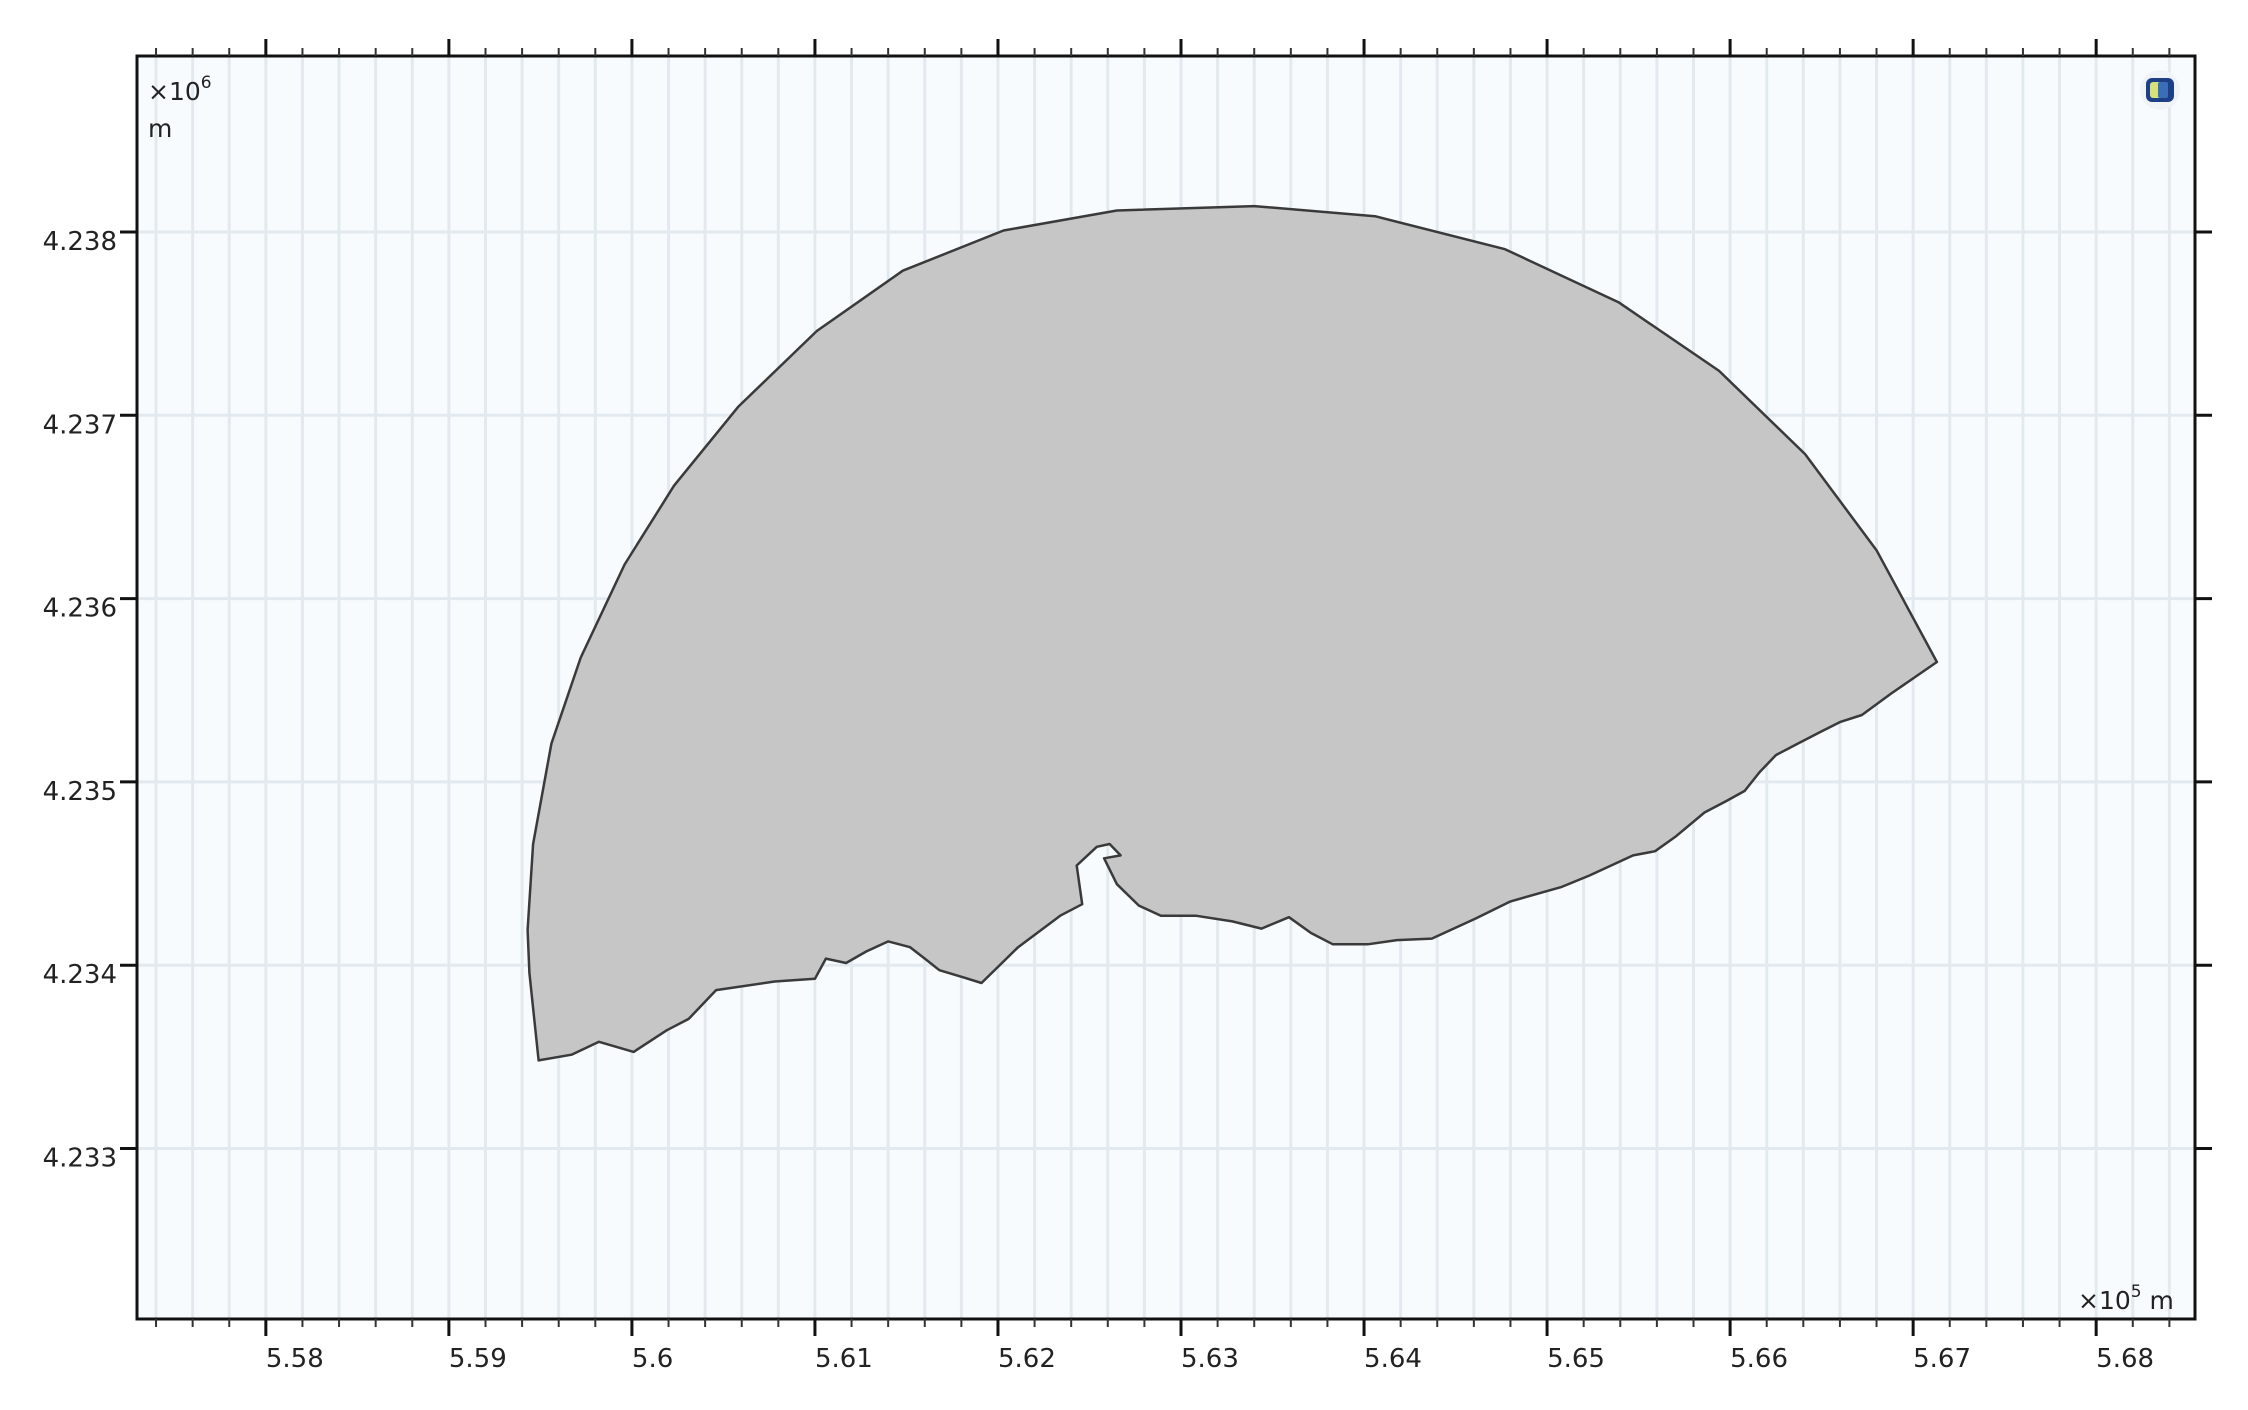  I want to click on x-tick-label: 5.59, so click(478, 1359).